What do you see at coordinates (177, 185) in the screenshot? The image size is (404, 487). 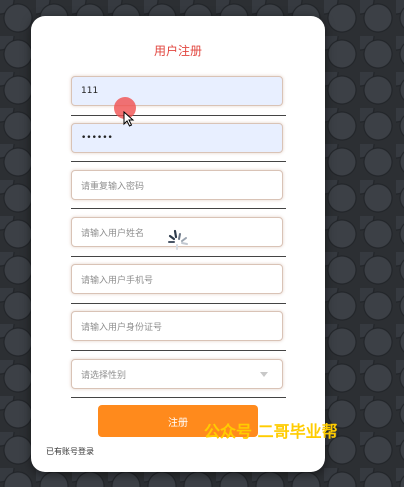 I see `confirm-password-input: 请重复输入密码` at bounding box center [177, 185].